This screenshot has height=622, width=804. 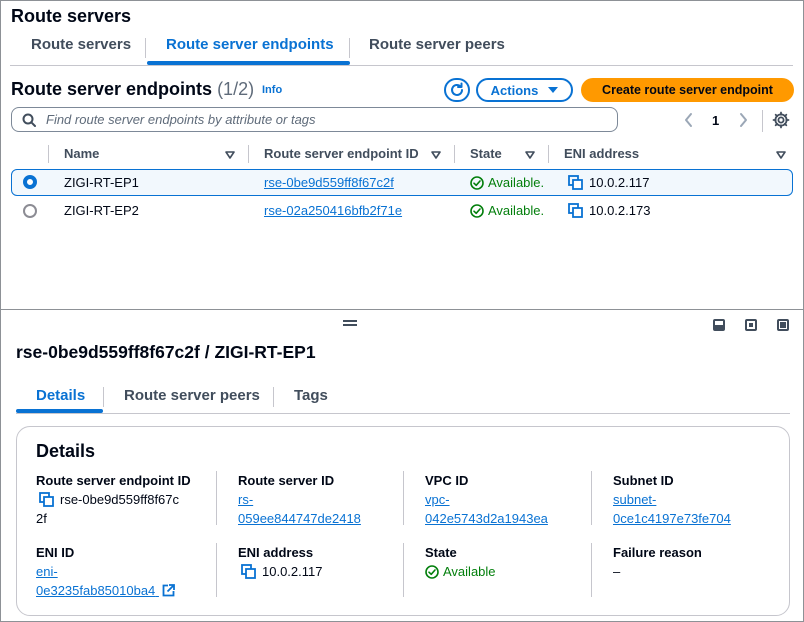 I want to click on field-value: Available, so click(x=505, y=571).